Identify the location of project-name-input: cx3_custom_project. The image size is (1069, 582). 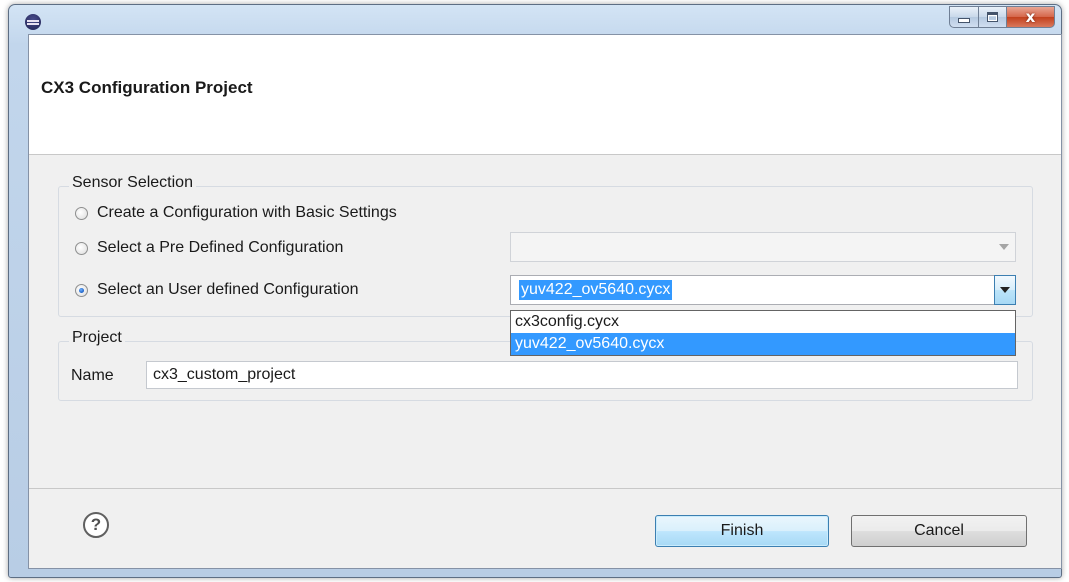
(582, 375).